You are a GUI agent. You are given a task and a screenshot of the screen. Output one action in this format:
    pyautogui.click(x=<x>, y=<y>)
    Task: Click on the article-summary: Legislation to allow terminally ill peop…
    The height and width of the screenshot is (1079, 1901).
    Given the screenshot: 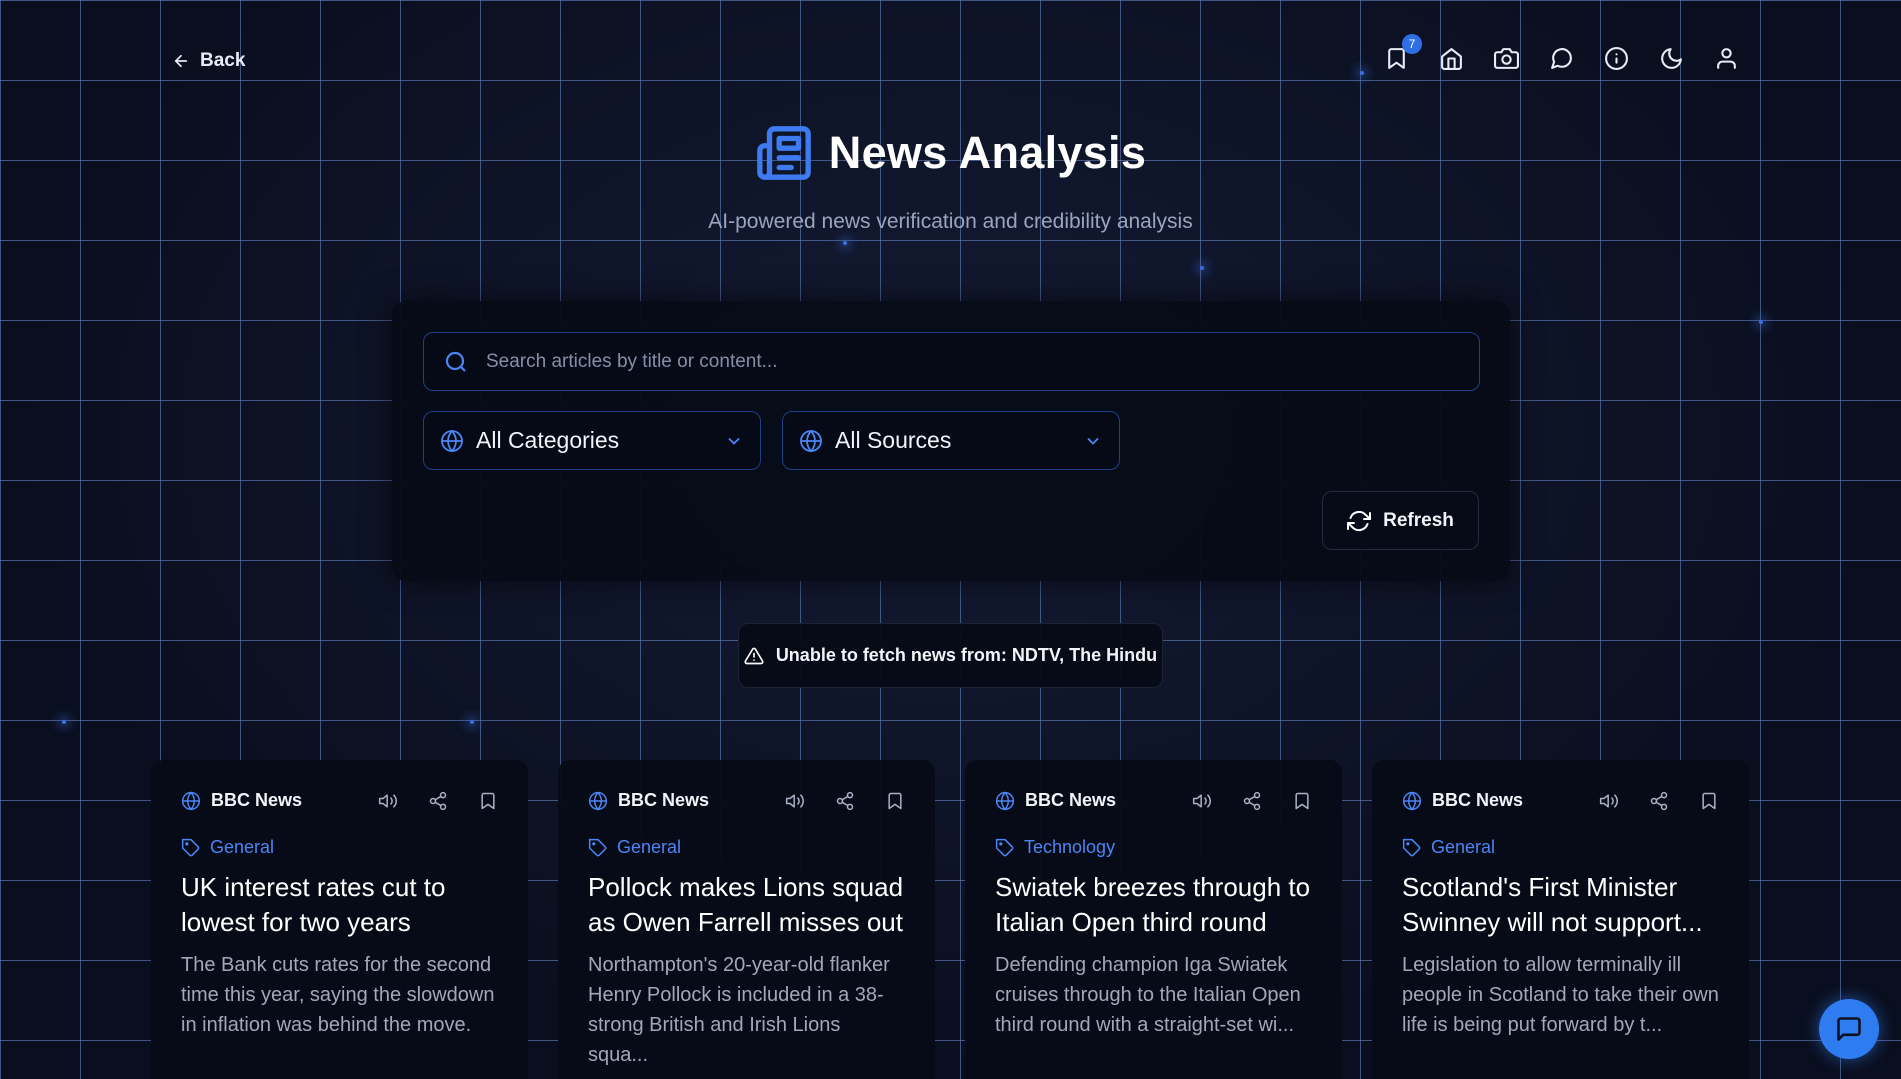 What is the action you would take?
    pyautogui.click(x=1560, y=995)
    